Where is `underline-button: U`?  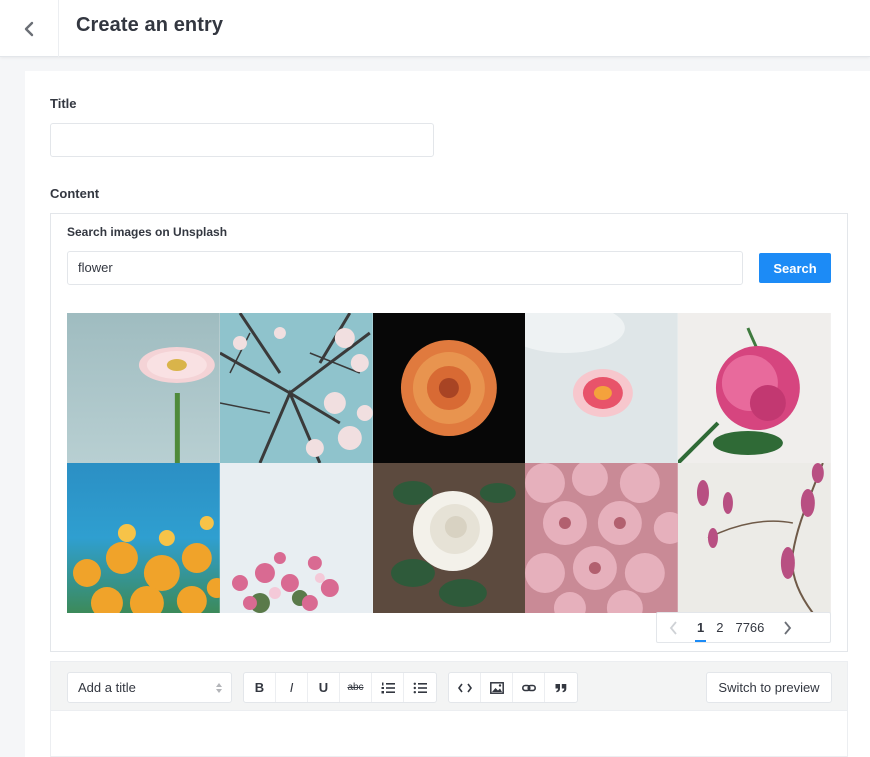
underline-button: U is located at coordinates (324, 687).